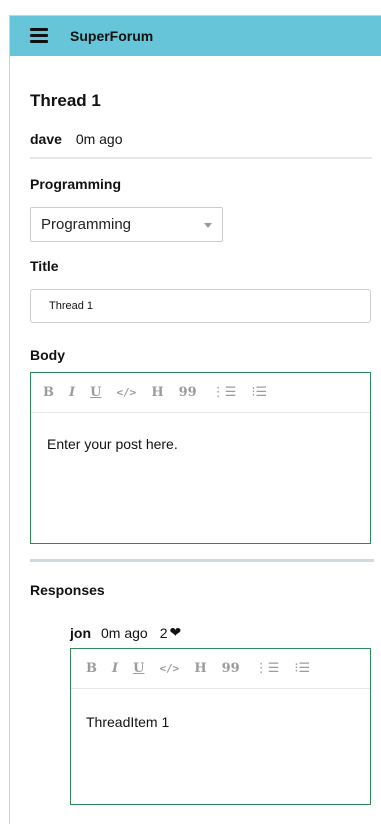 Image resolution: width=381 pixels, height=824 pixels. I want to click on chevron-down-icon, so click(208, 225).